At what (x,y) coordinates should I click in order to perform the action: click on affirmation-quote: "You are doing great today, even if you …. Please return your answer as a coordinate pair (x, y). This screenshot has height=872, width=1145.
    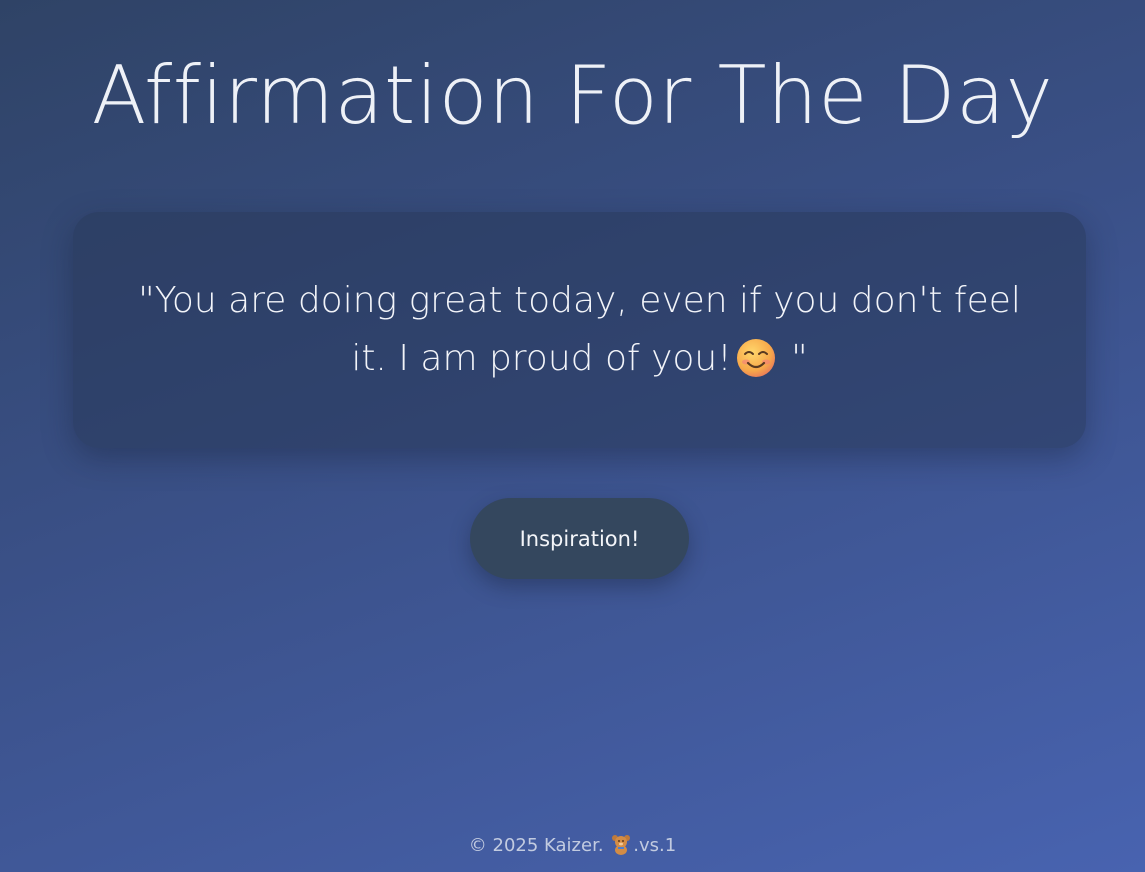
    Looking at the image, I should click on (579, 329).